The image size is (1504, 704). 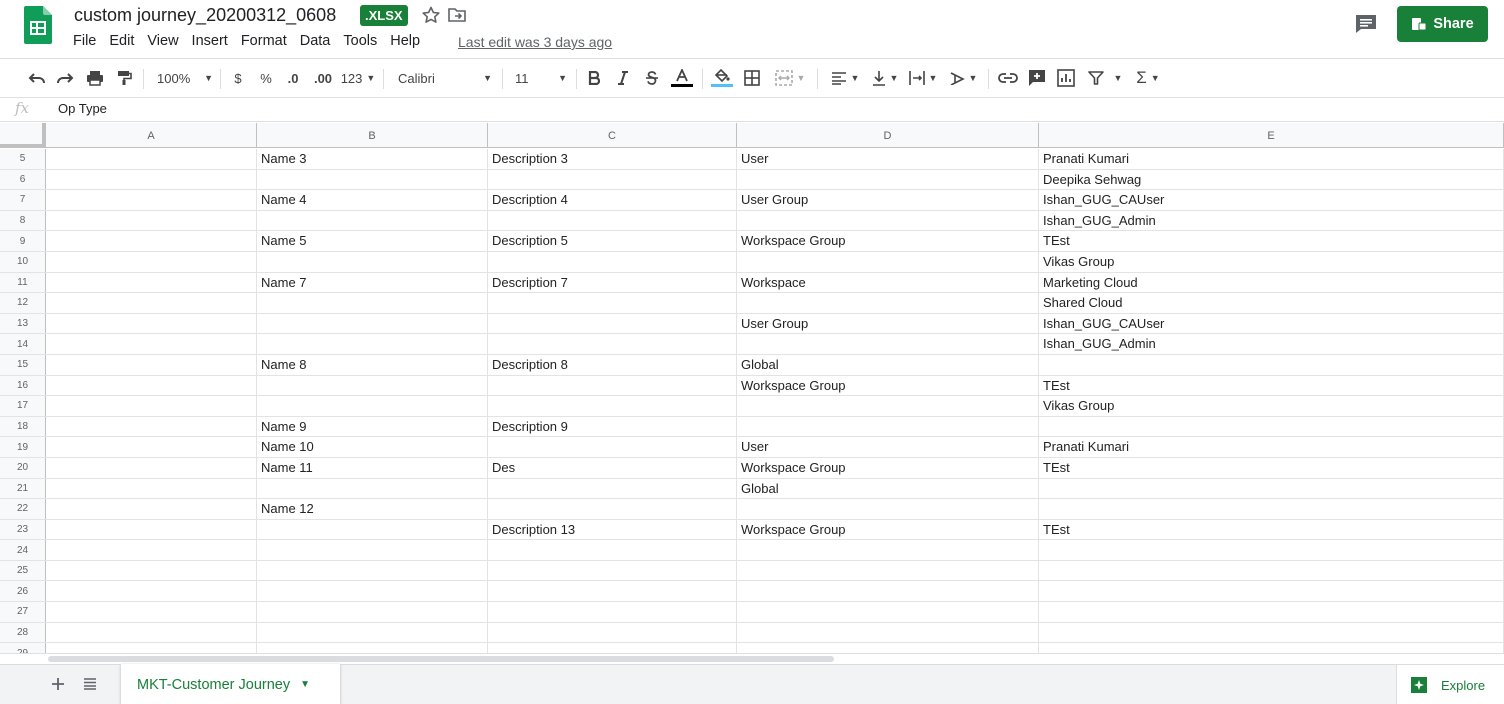 What do you see at coordinates (38, 25) in the screenshot?
I see `sheets-logo-icon` at bounding box center [38, 25].